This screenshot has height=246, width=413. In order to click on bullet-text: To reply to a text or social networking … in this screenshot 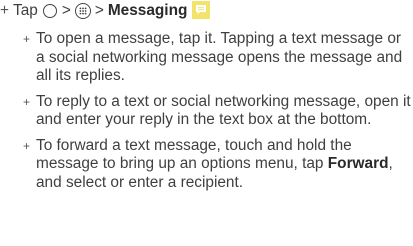, I will do `click(223, 110)`.